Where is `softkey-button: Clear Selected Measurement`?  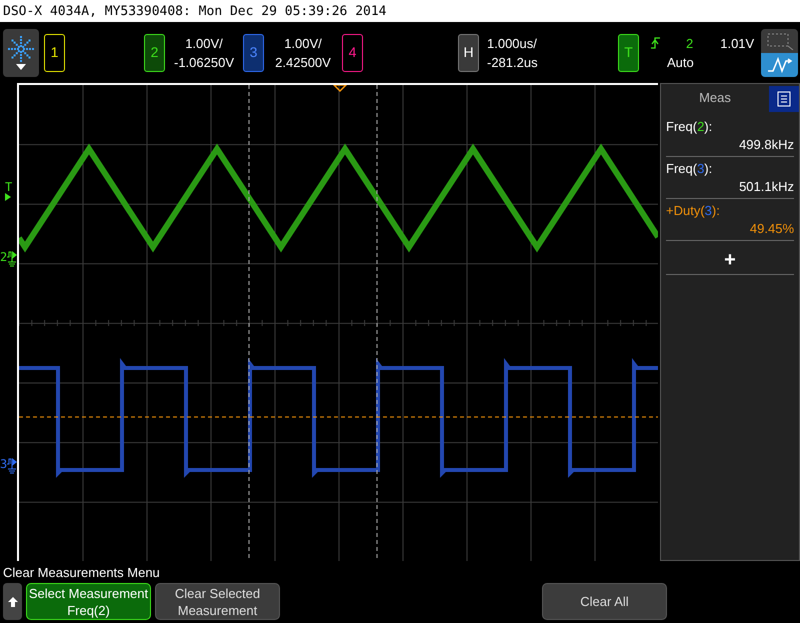
softkey-button: Clear Selected Measurement is located at coordinates (217, 601).